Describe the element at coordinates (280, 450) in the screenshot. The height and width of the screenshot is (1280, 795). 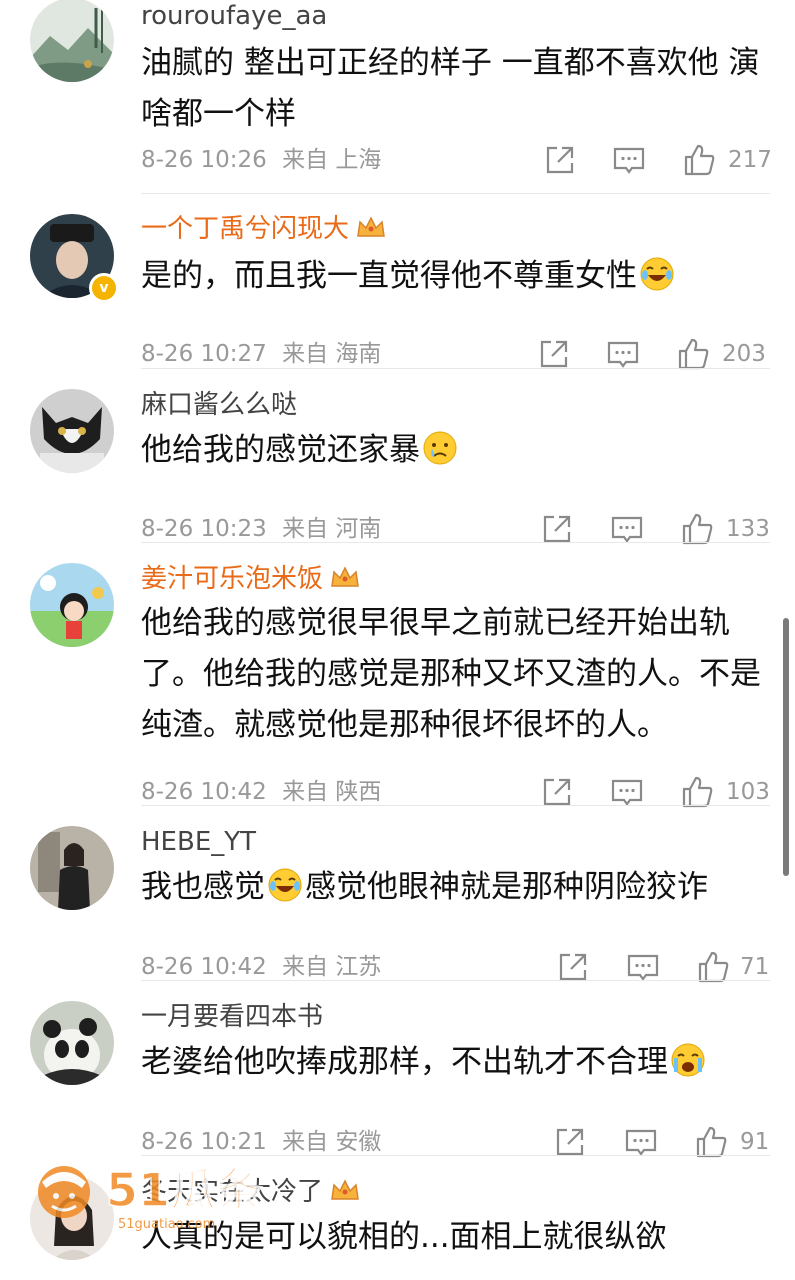
I see `comment-text-body: 他给我的感觉还家暴` at that location.